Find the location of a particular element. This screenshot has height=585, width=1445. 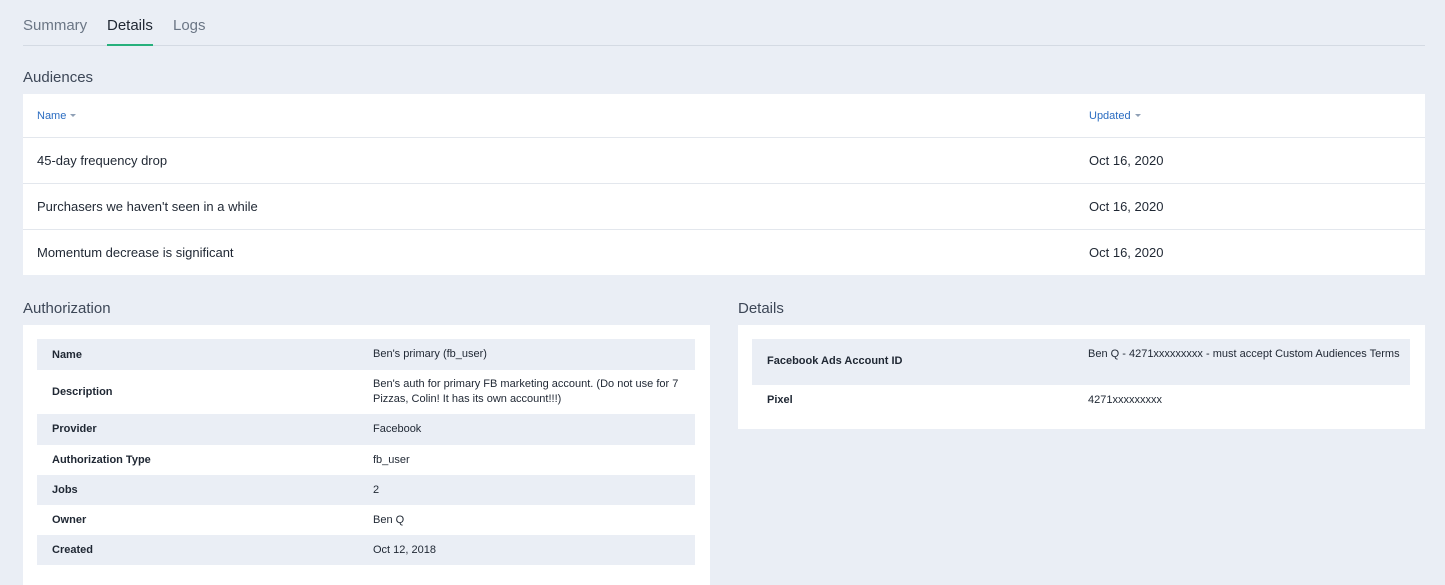

tab-details: Details is located at coordinates (130, 31).